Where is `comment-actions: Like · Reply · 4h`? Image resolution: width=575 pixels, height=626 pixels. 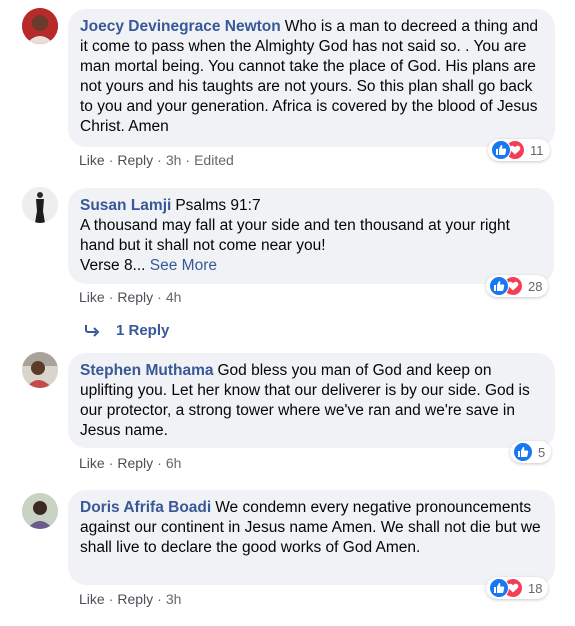 comment-actions: Like · Reply · 4h is located at coordinates (130, 297).